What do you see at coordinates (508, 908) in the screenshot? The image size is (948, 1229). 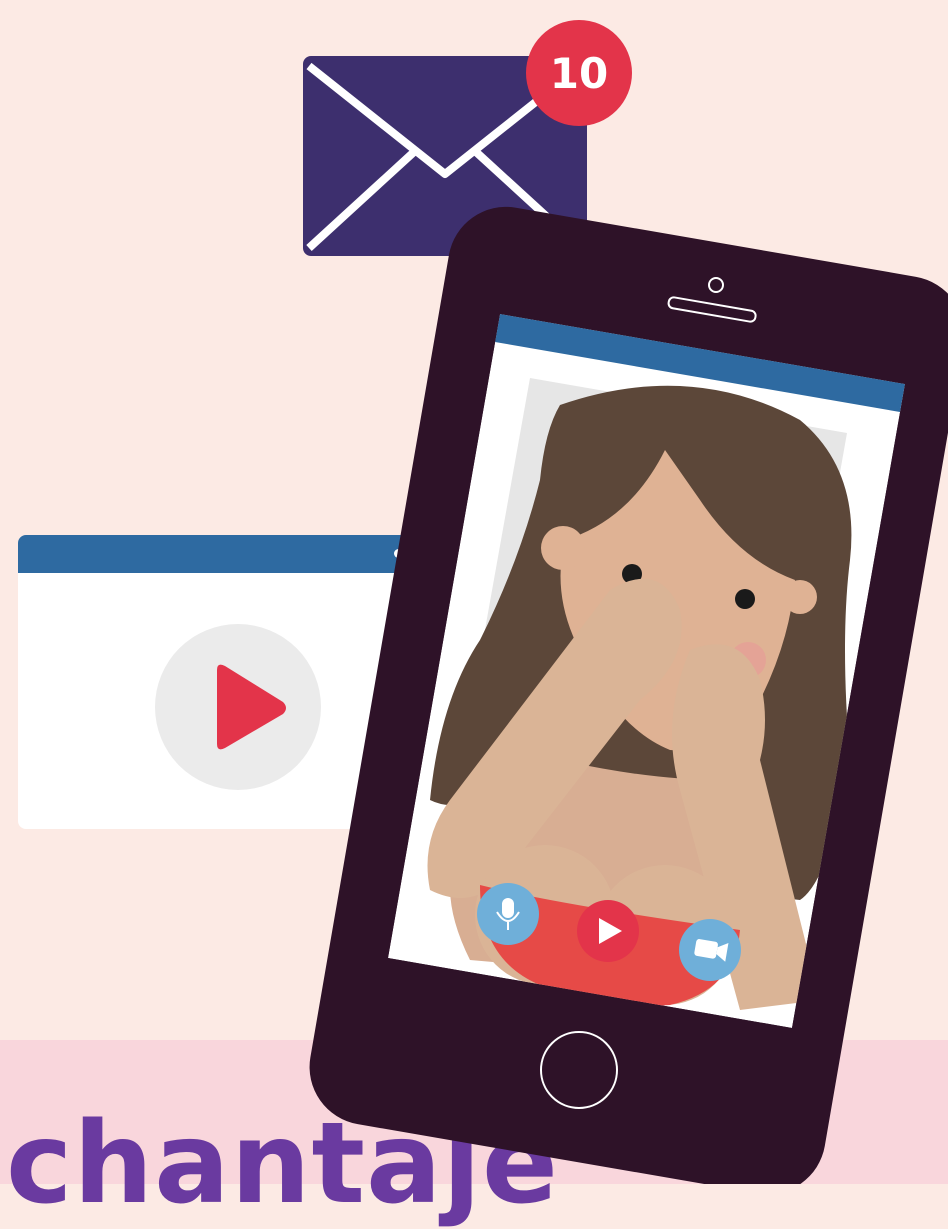 I see `microphone-icon` at bounding box center [508, 908].